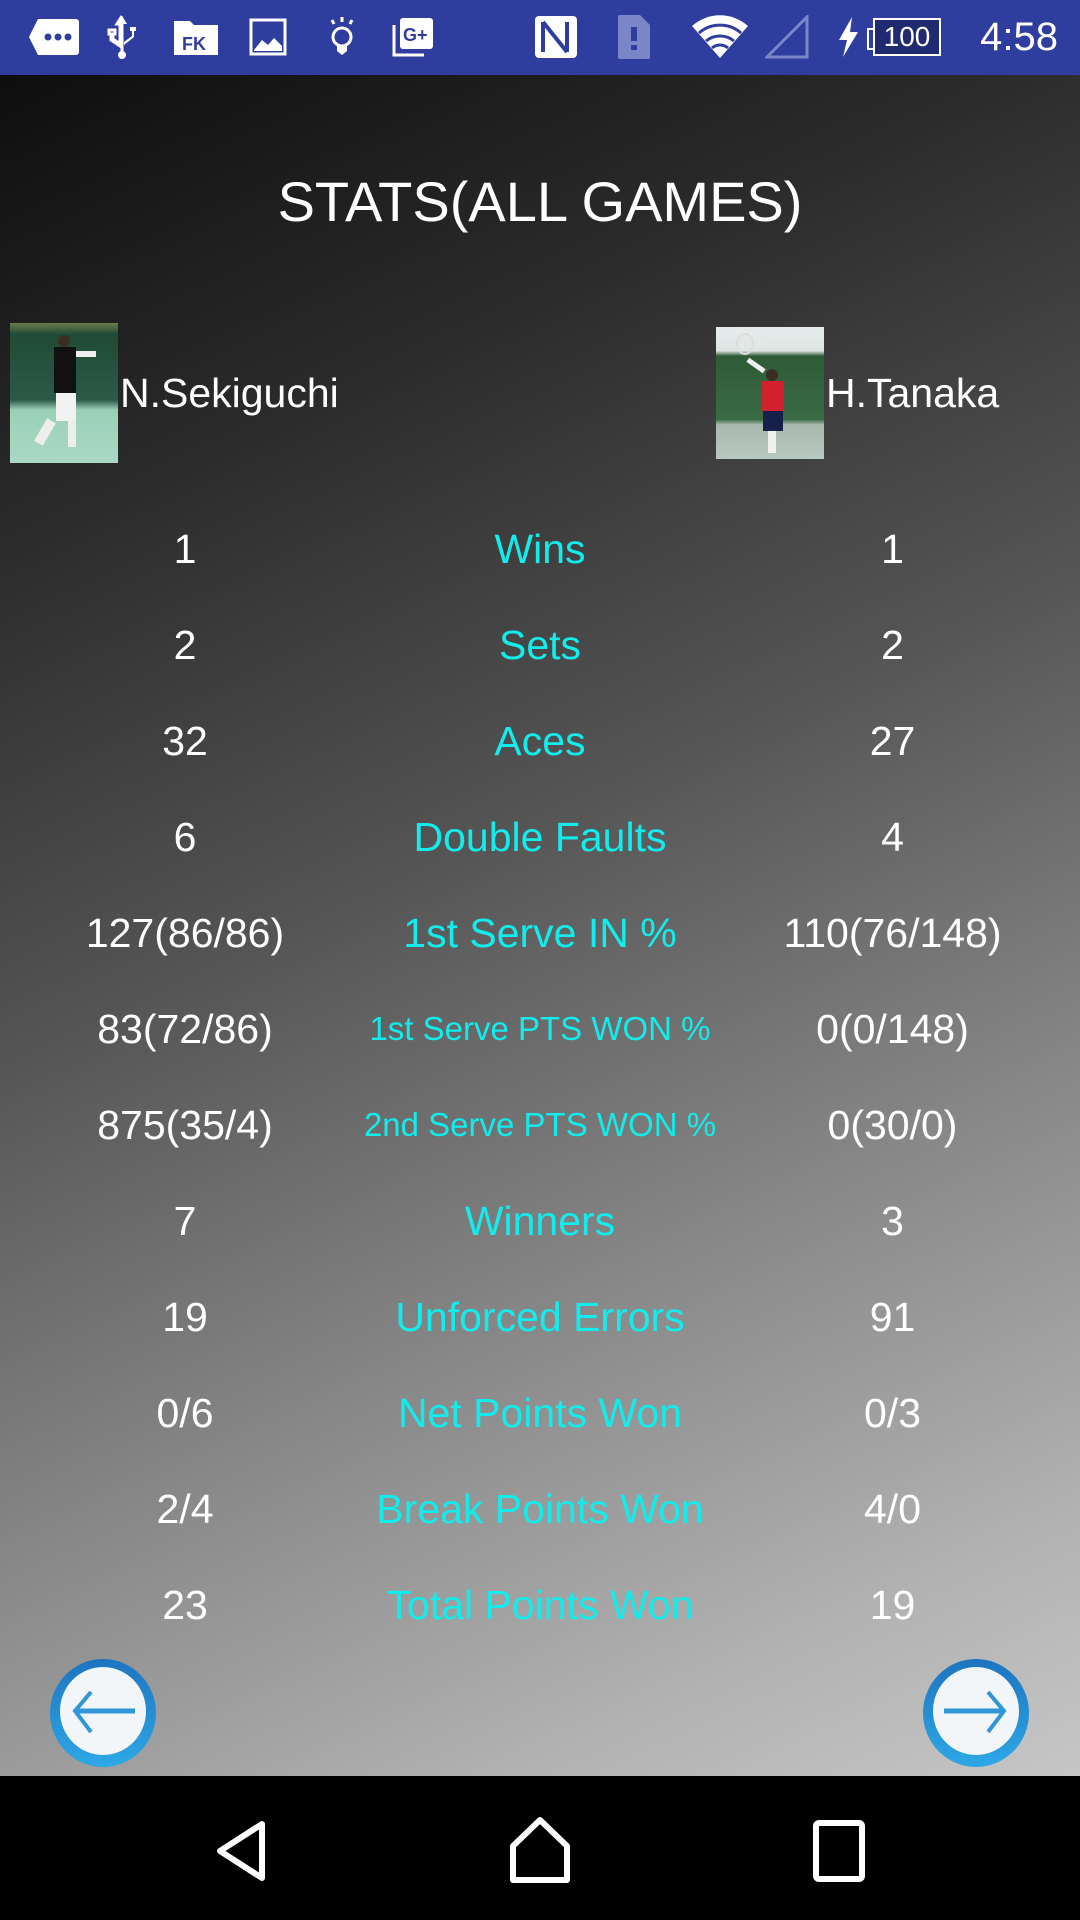 The image size is (1080, 1920). I want to click on sim-alert-icon, so click(634, 37).